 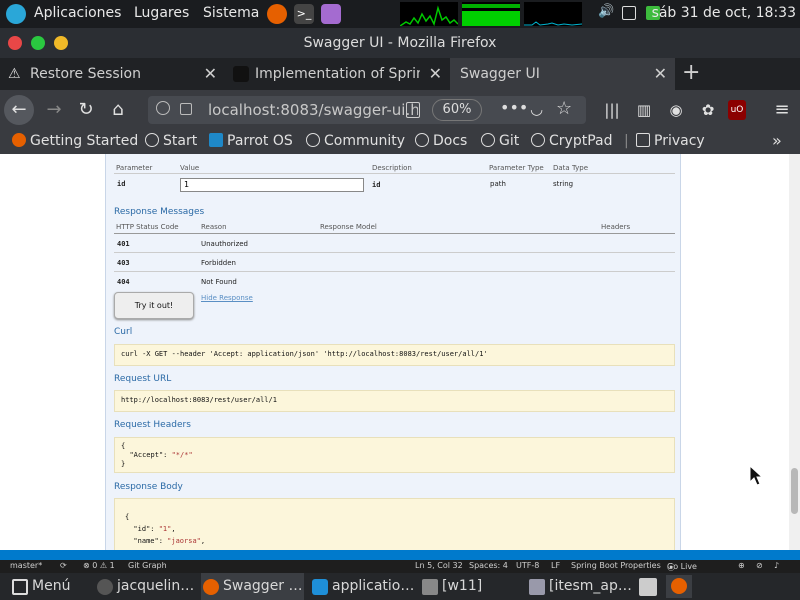 What do you see at coordinates (514, 107) in the screenshot?
I see `page-actions-icon: •••` at bounding box center [514, 107].